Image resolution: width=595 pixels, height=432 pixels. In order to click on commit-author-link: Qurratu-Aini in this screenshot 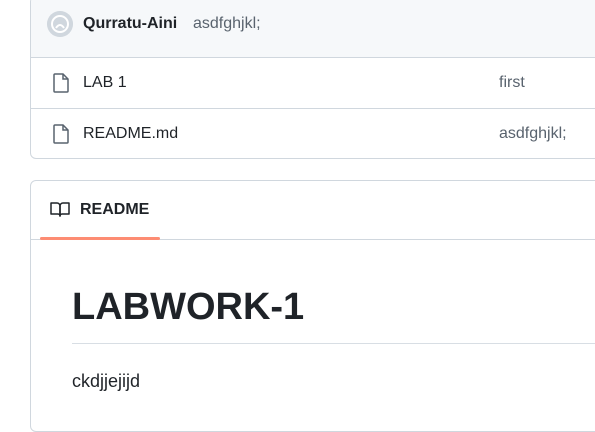, I will do `click(130, 24)`.